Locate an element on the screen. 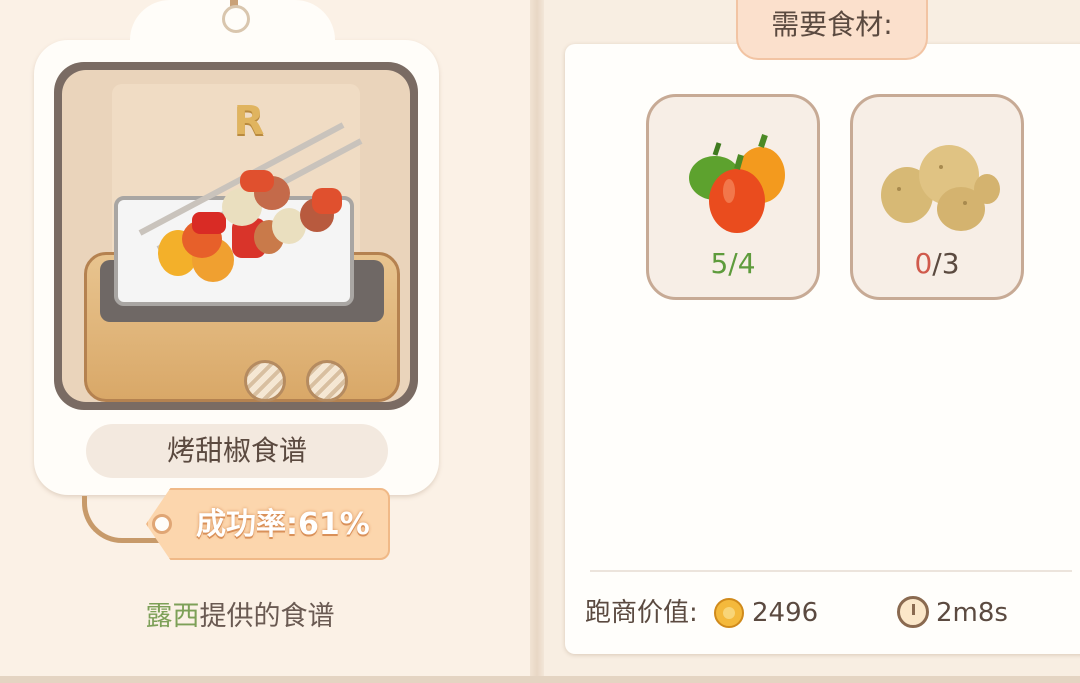 The height and width of the screenshot is (683, 1080). bell-pepper-icon is located at coordinates (737, 183).